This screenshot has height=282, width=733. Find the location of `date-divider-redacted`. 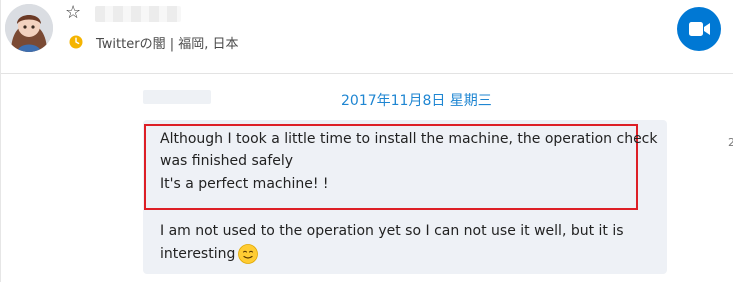

date-divider-redacted is located at coordinates (177, 97).